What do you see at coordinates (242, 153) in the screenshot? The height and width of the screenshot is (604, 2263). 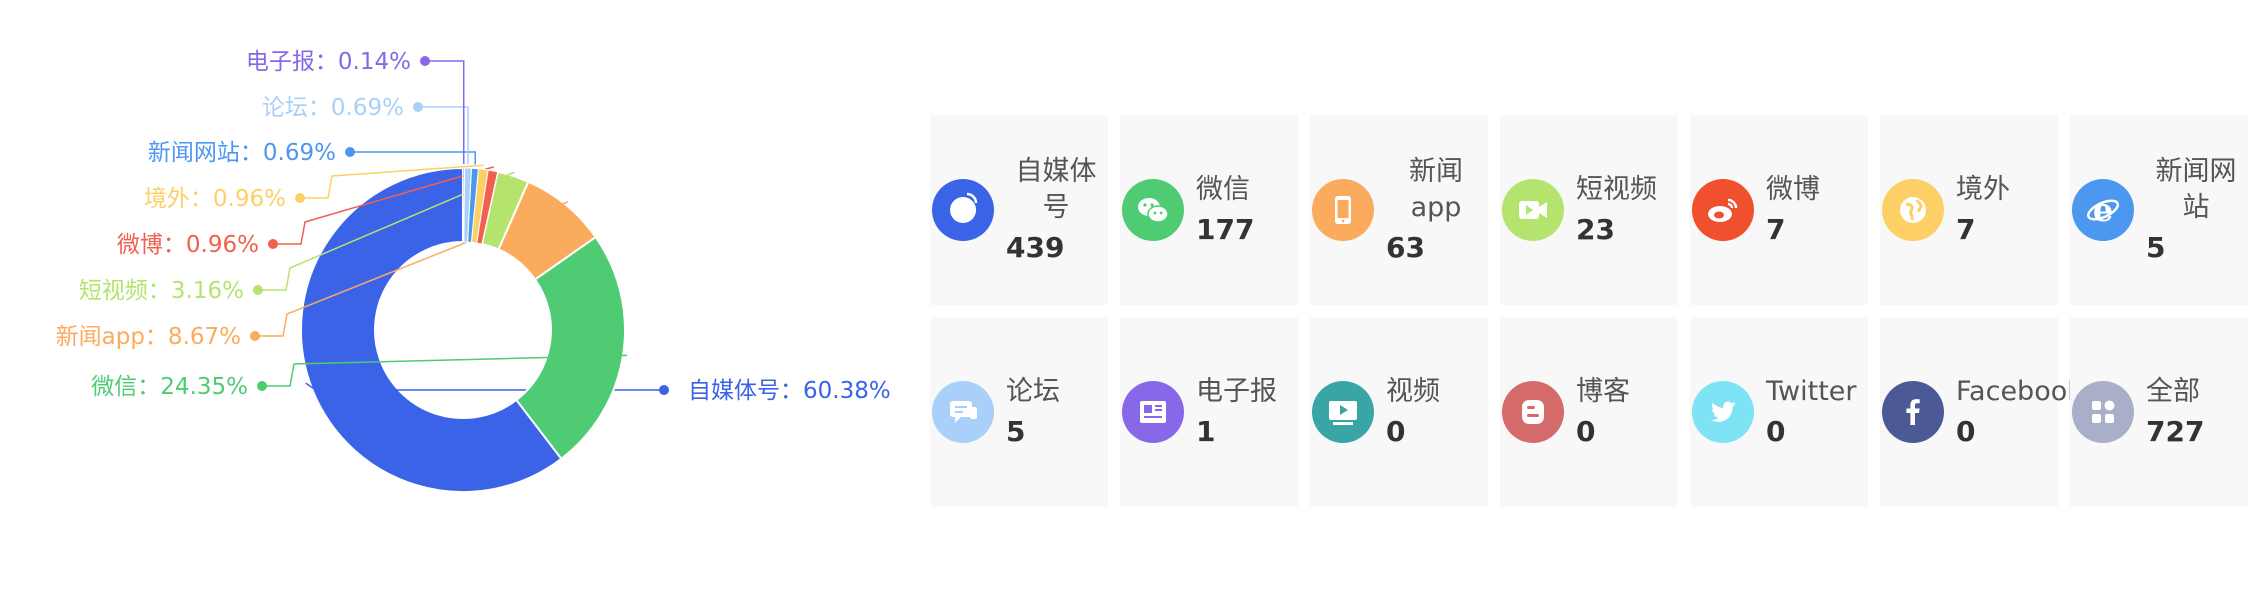 I see `slice-label-6: 新闻网站：0.69%` at bounding box center [242, 153].